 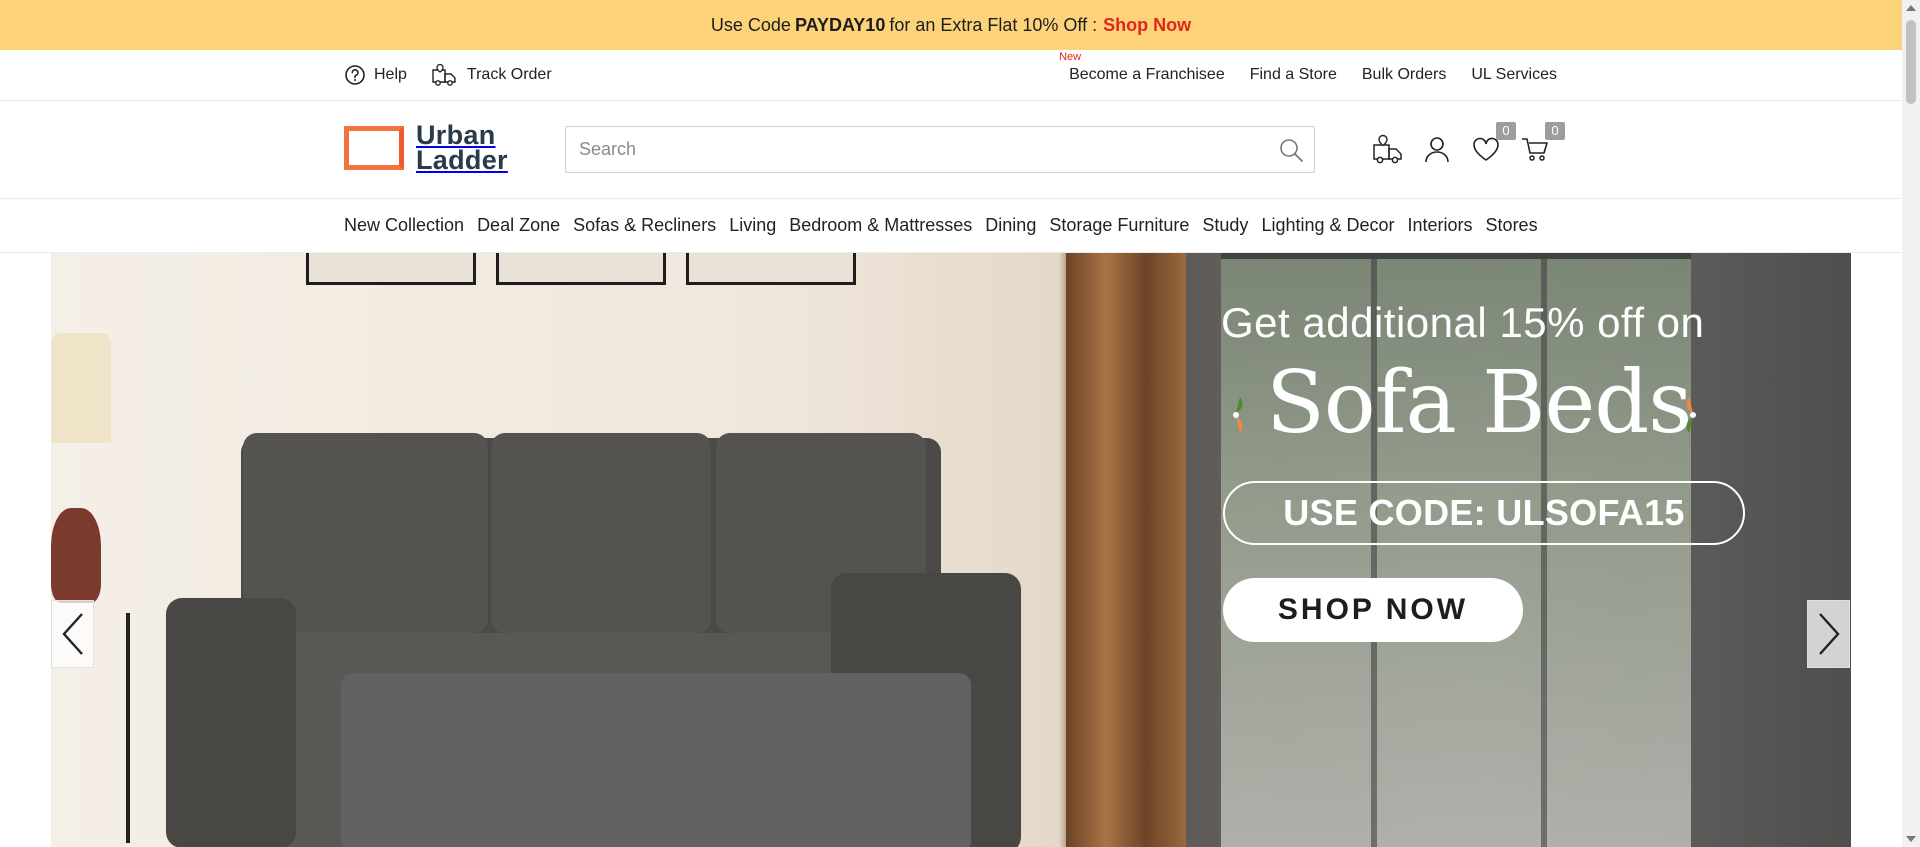 What do you see at coordinates (374, 148) in the screenshot?
I see `logo-mark-icon` at bounding box center [374, 148].